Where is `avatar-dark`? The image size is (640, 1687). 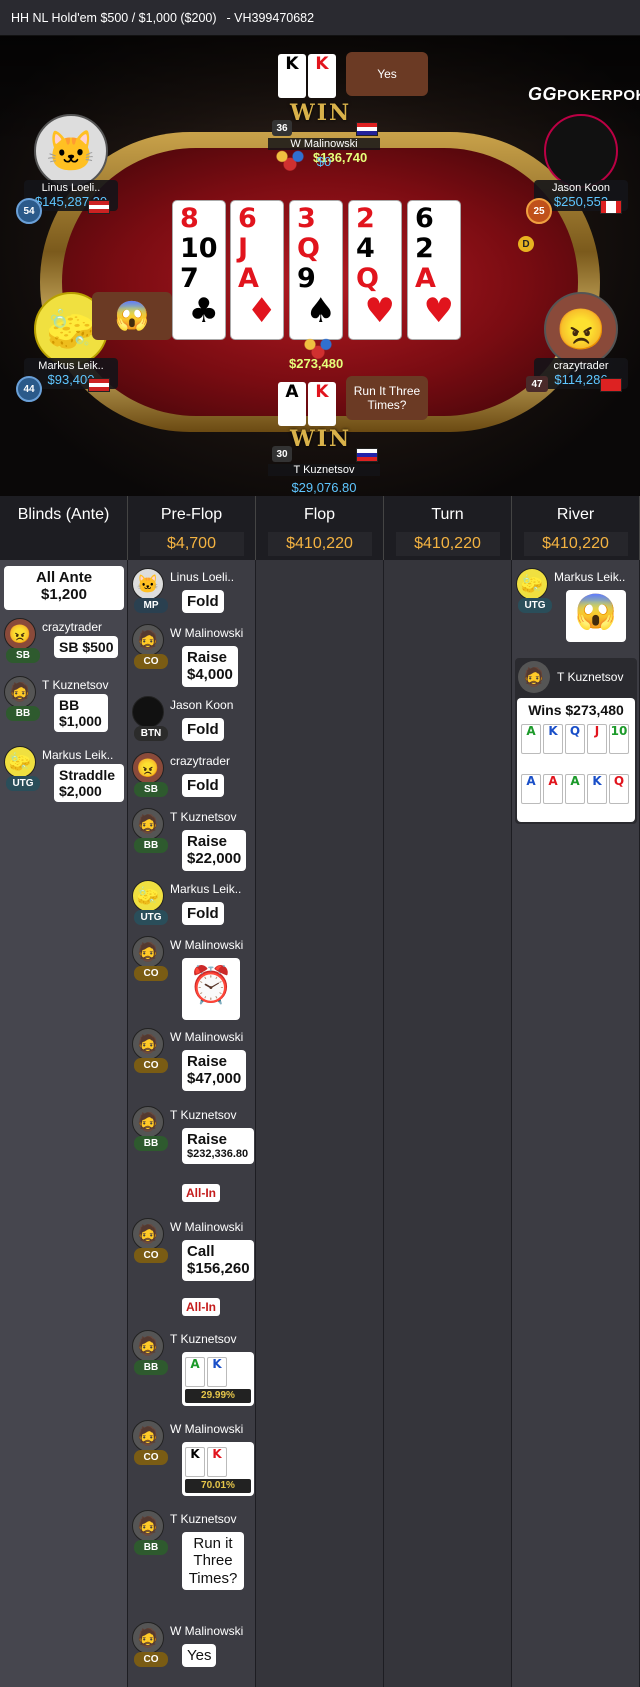
avatar-dark is located at coordinates (581, 151).